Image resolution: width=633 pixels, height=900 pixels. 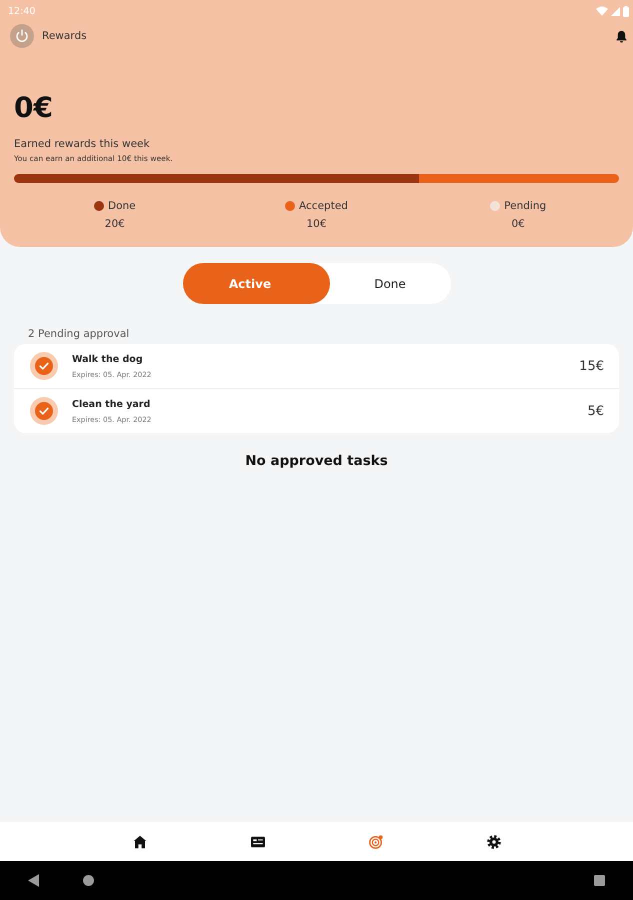 What do you see at coordinates (525, 206) in the screenshot?
I see `legend-label: Pending` at bounding box center [525, 206].